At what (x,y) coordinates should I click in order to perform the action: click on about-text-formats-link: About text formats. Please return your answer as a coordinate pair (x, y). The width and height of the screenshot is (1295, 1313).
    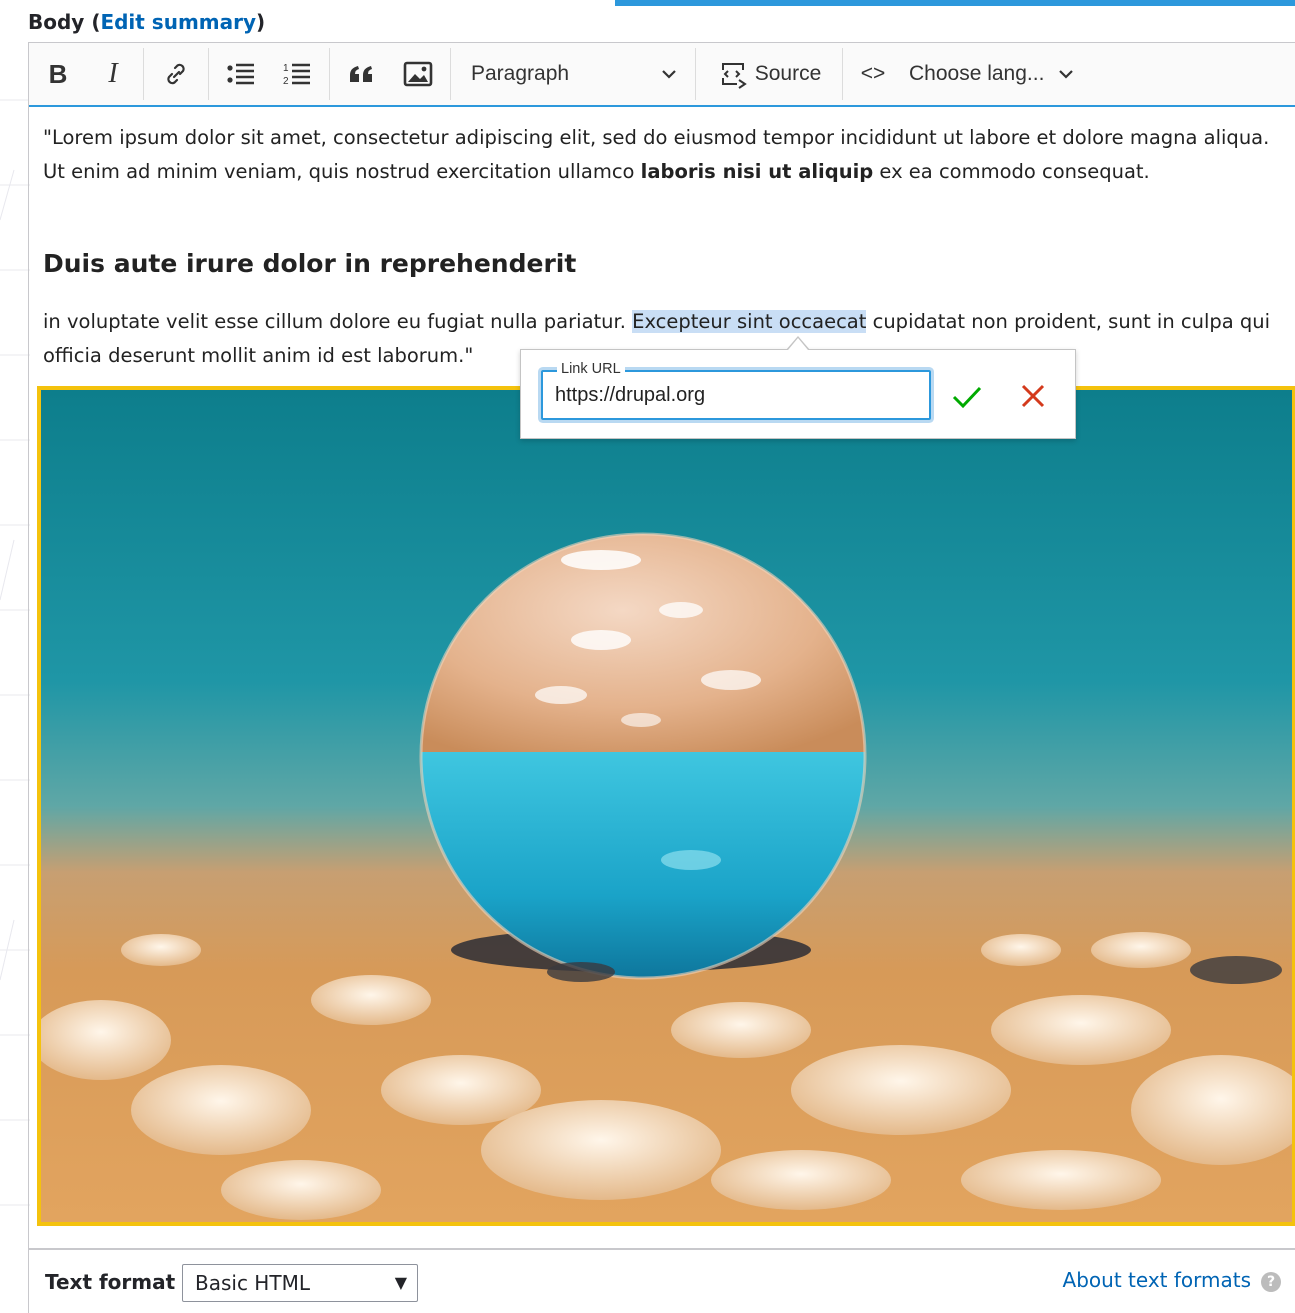
    Looking at the image, I should click on (1157, 1280).